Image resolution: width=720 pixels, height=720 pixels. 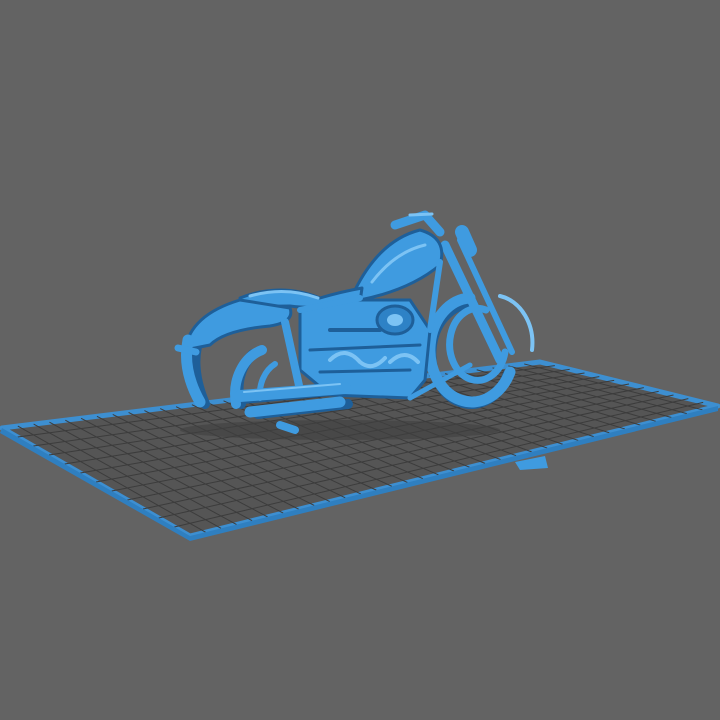 I want to click on fuel-tank, so click(x=398, y=265).